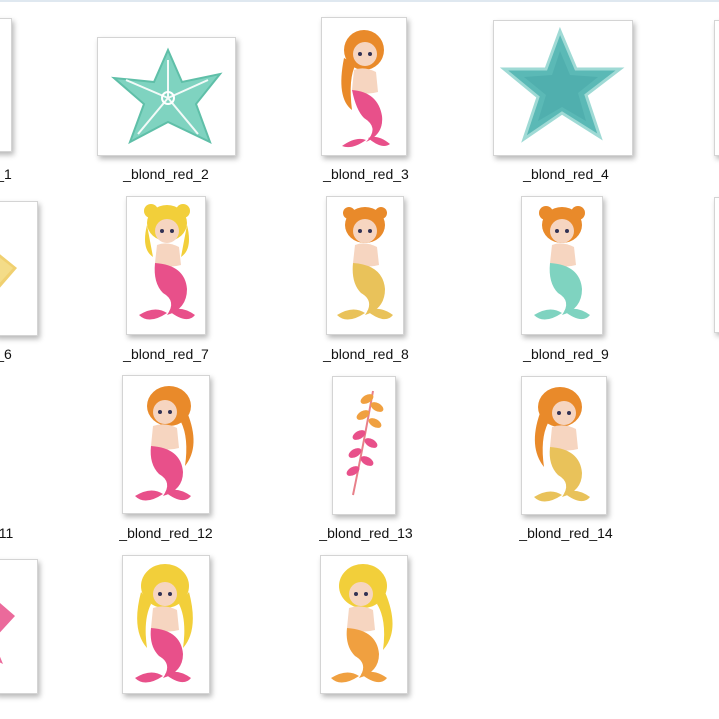 The height and width of the screenshot is (719, 719). I want to click on thumbnail-seaweed, so click(364, 445).